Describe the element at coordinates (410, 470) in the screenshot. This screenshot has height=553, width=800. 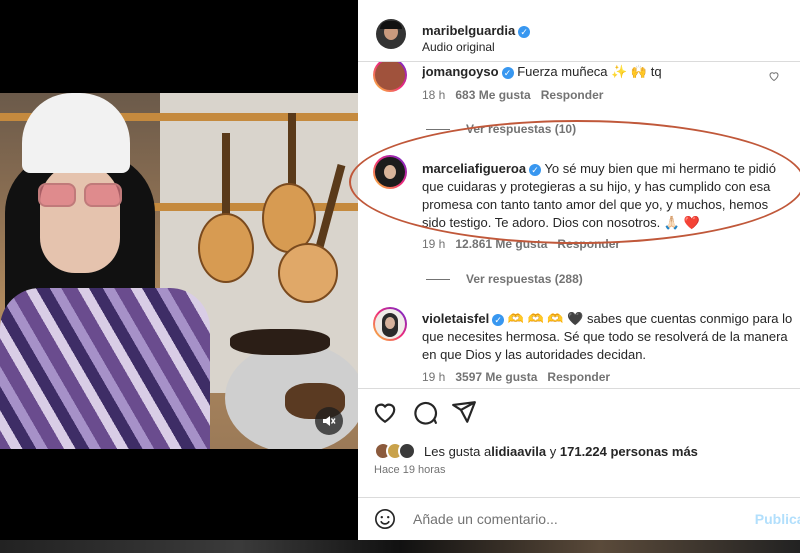
I see `post-time: Hace 19 horas` at that location.